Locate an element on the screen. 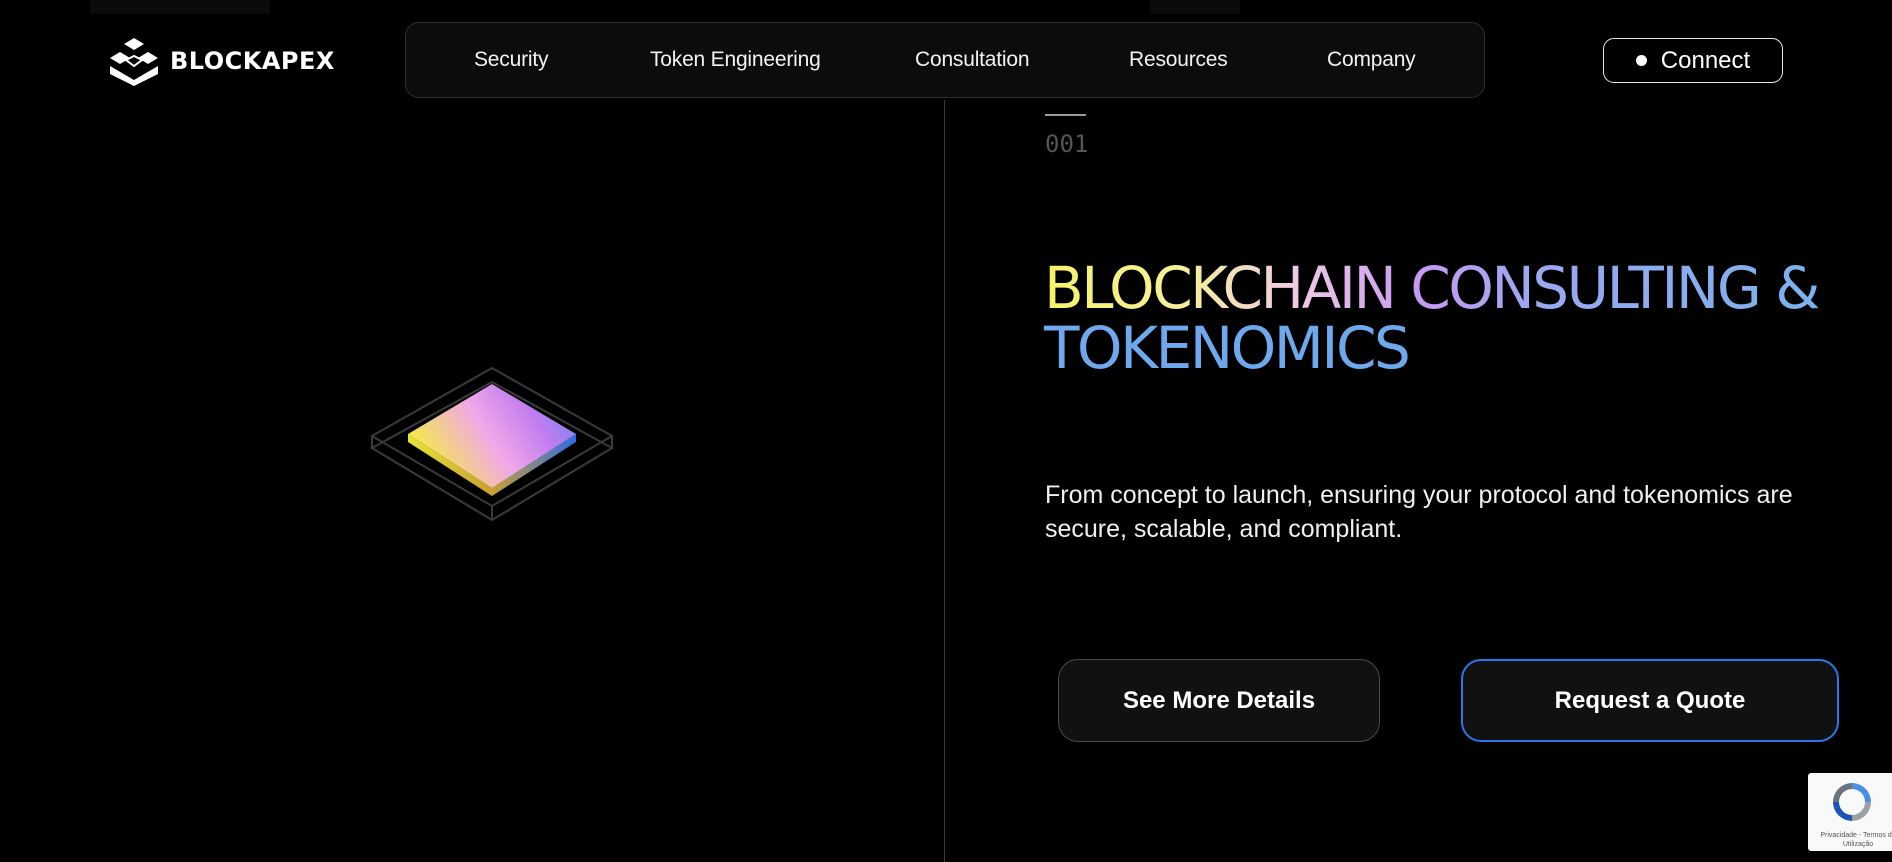 This screenshot has width=1892, height=862. blockapex-logo-icon is located at coordinates (134, 62).